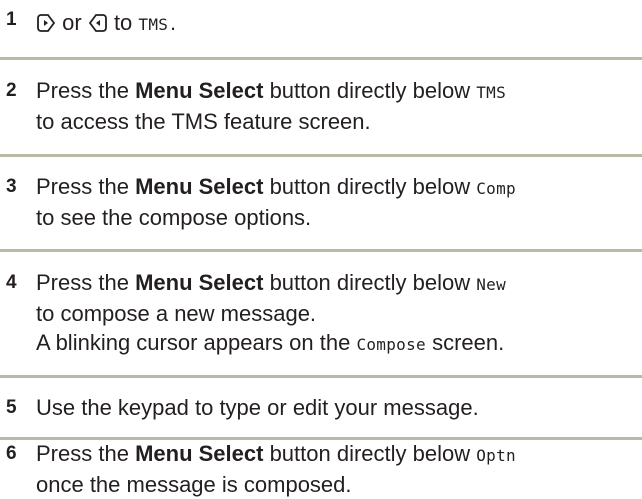 This screenshot has height=499, width=642. What do you see at coordinates (158, 24) in the screenshot?
I see `lcd-label: TMS.` at bounding box center [158, 24].